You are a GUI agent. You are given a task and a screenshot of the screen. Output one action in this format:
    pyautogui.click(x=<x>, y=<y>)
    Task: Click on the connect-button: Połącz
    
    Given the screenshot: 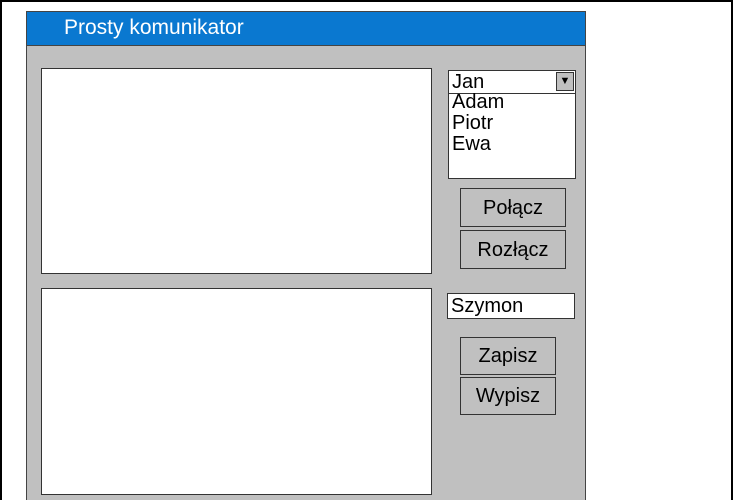 What is the action you would take?
    pyautogui.click(x=513, y=207)
    